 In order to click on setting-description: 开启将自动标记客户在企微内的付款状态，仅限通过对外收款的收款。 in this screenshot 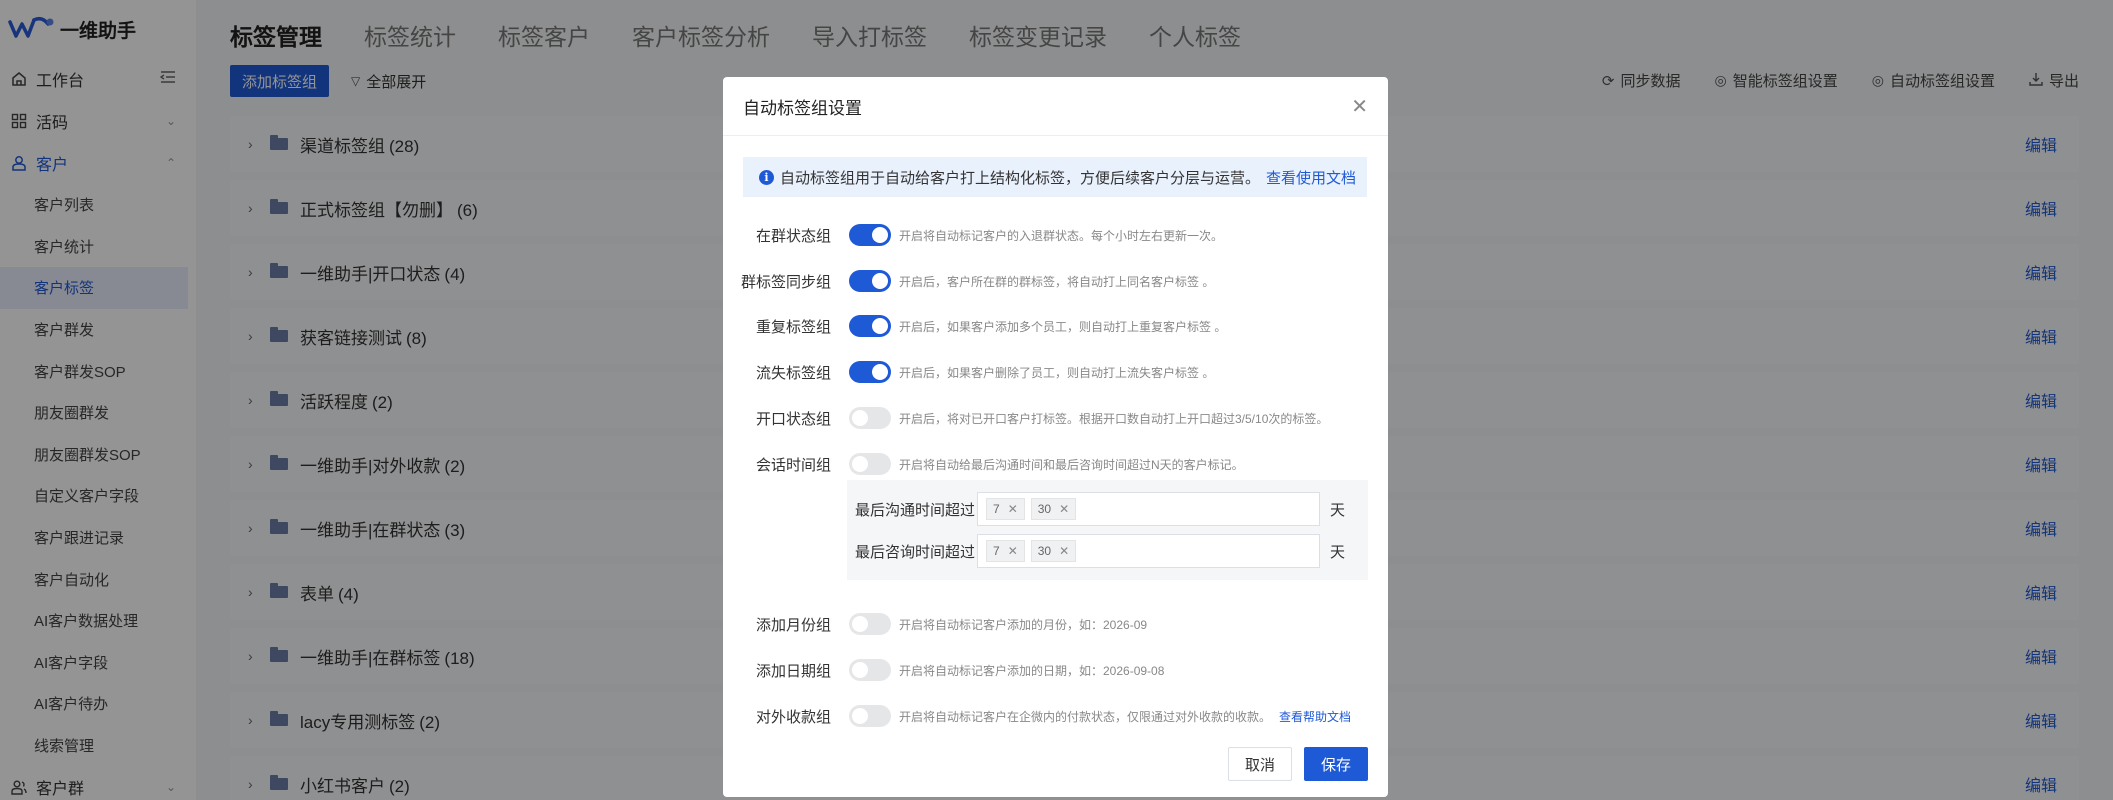, I will do `click(1085, 716)`.